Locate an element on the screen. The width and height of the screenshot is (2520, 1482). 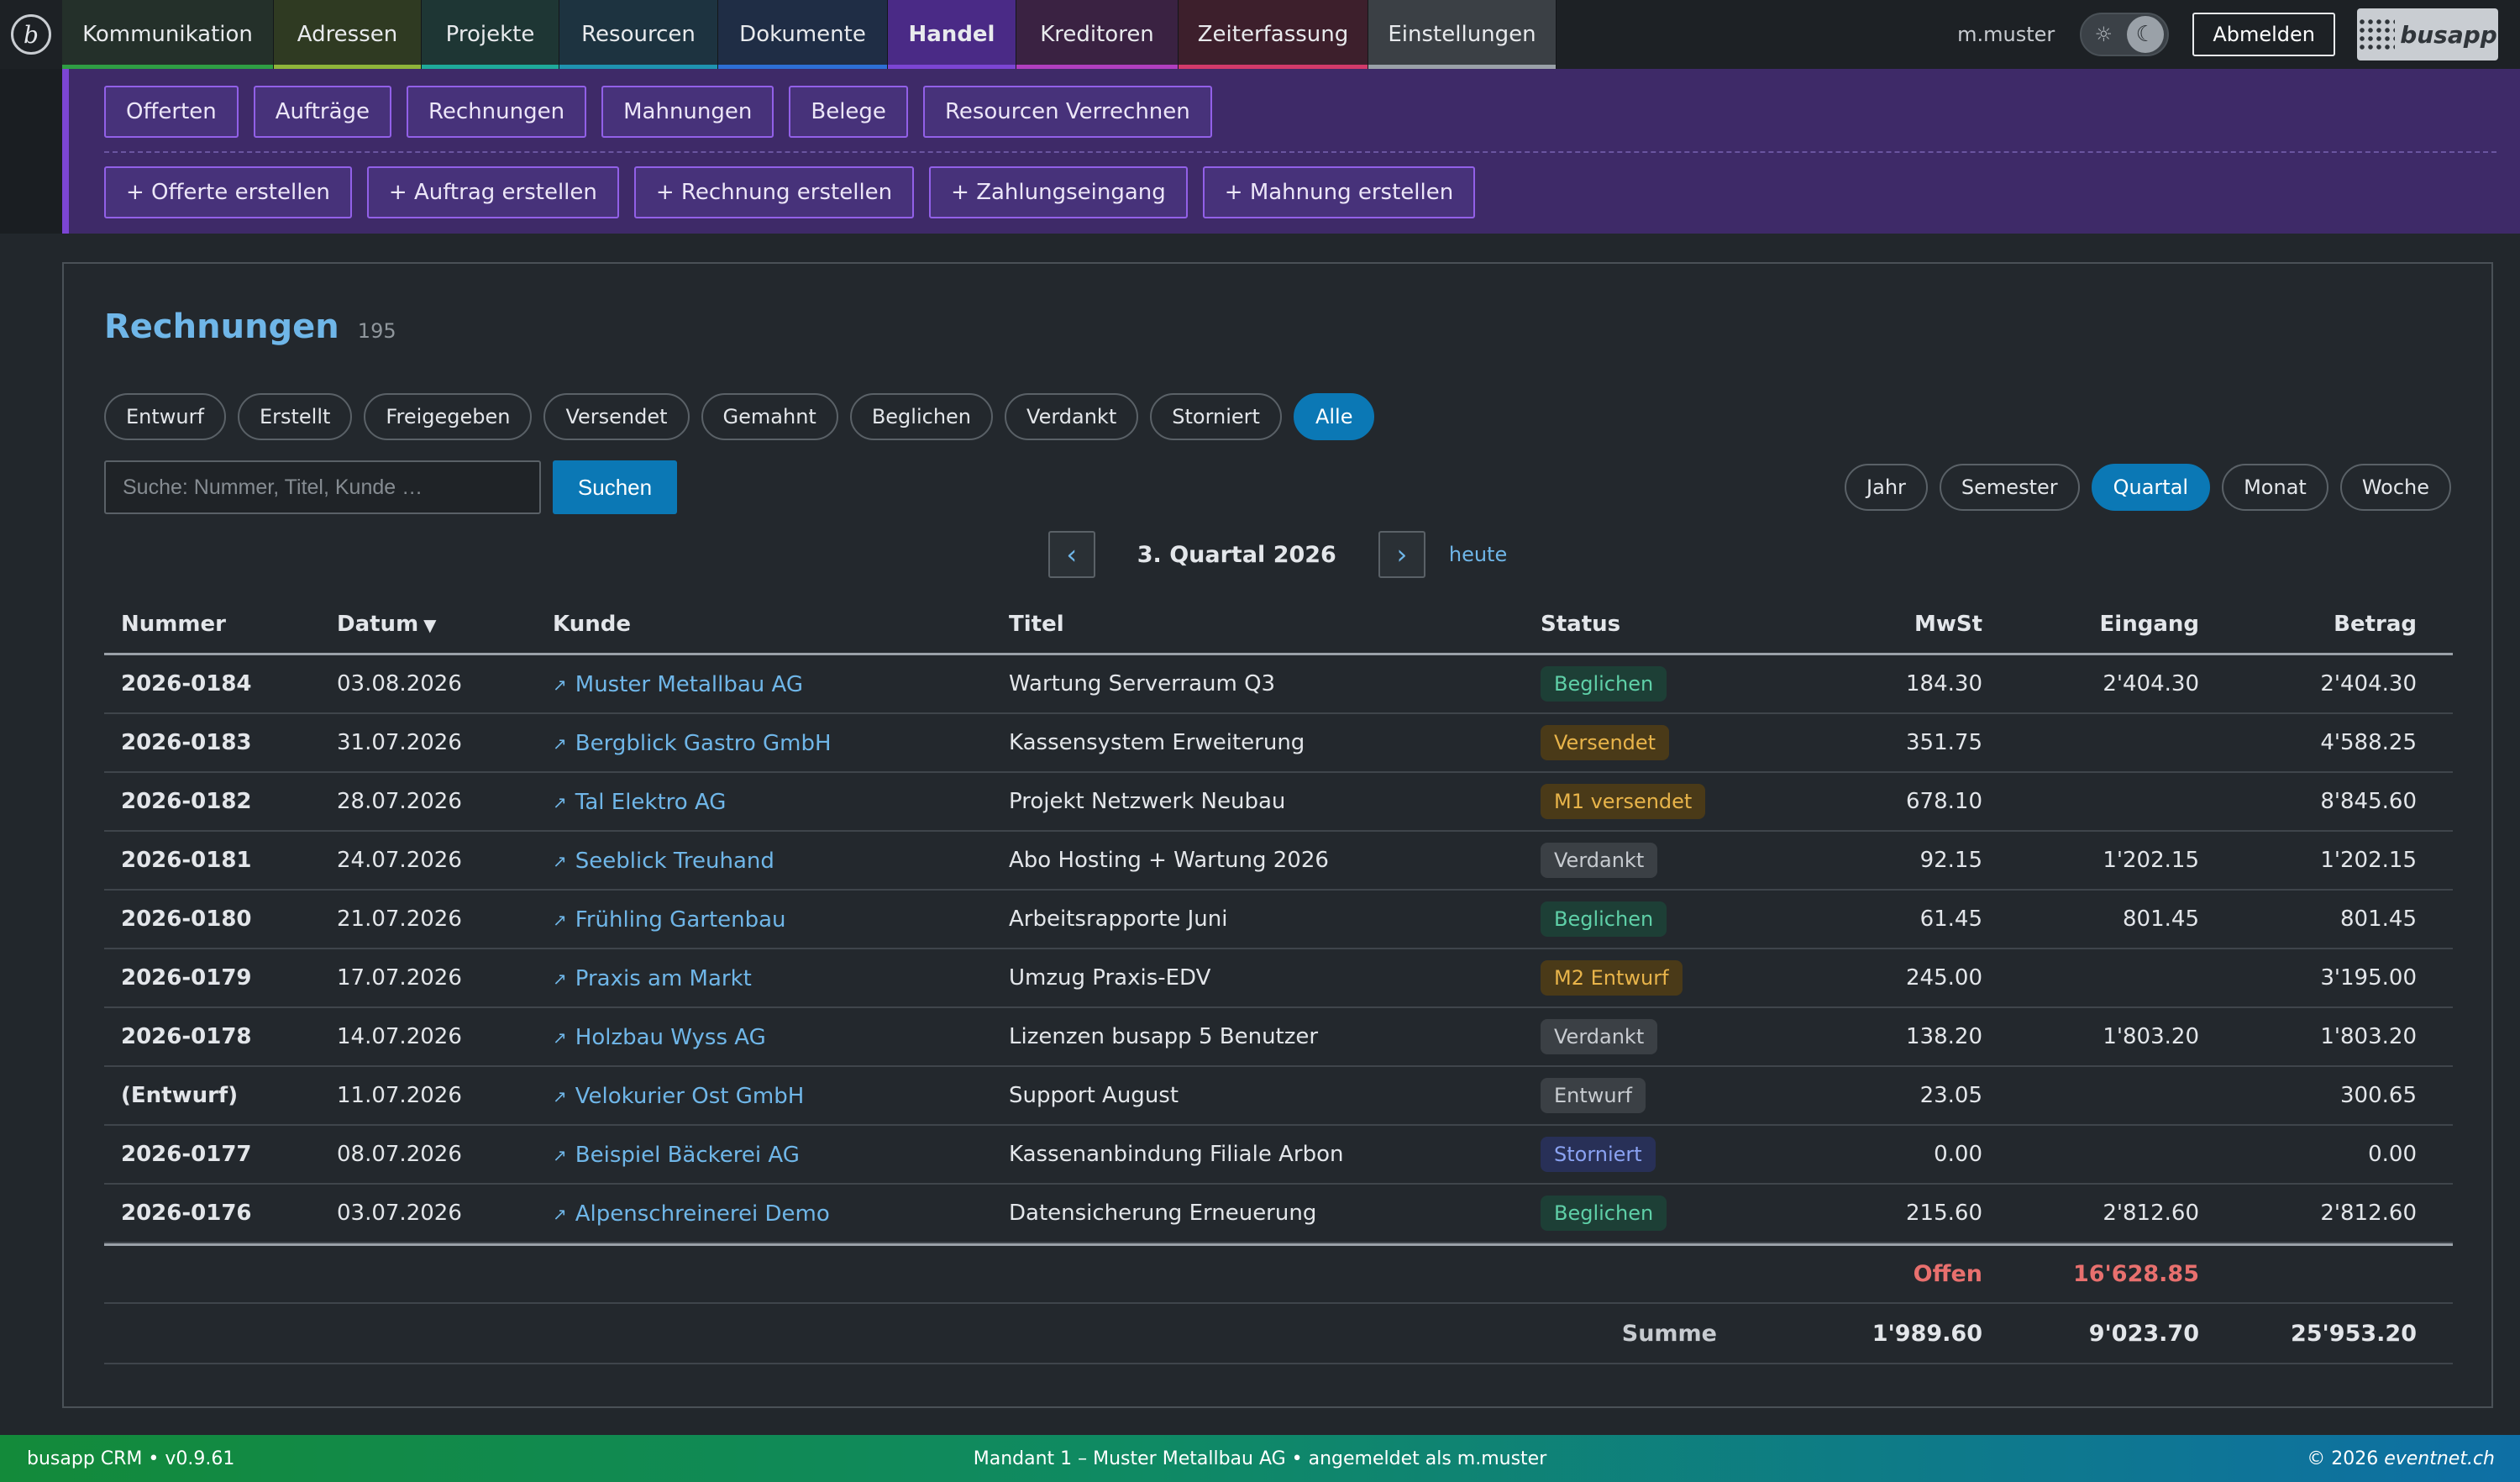
filter-entwurf: Entwurf is located at coordinates (165, 416).